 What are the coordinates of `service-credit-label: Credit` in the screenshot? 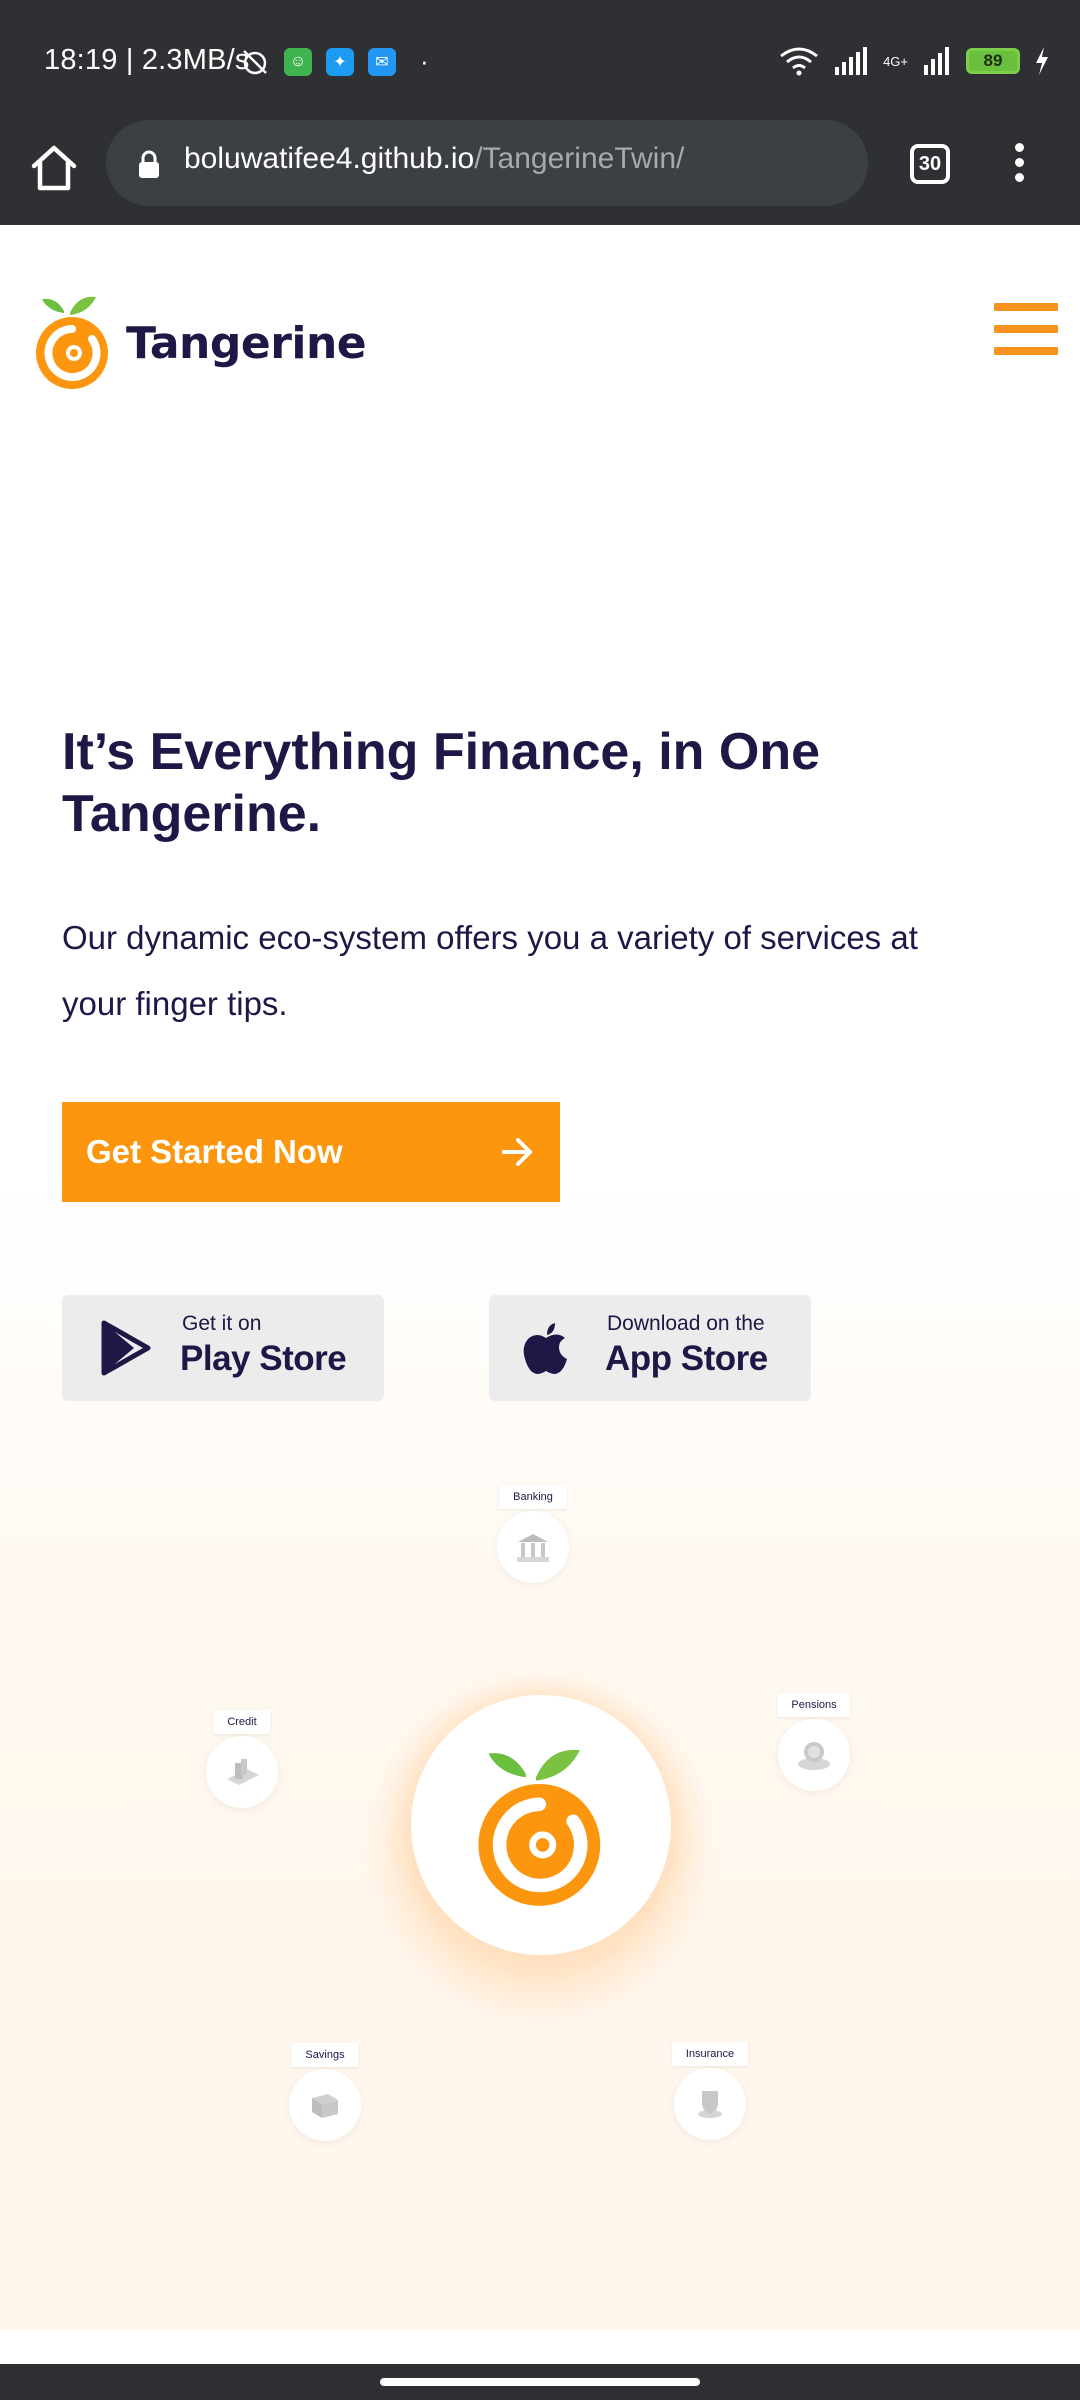 It's located at (242, 1722).